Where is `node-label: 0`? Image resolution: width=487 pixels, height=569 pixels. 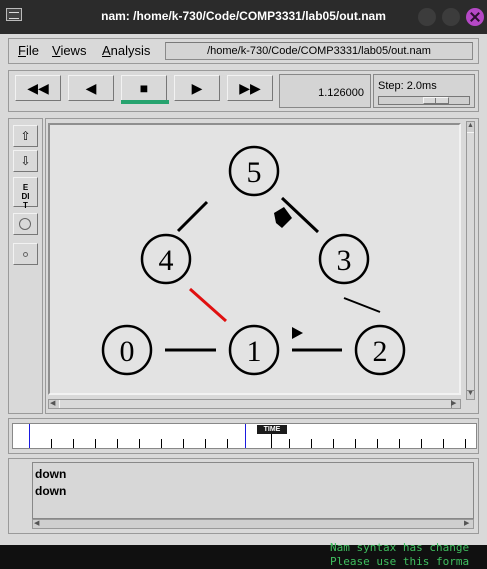
node-label: 0 is located at coordinates (127, 351).